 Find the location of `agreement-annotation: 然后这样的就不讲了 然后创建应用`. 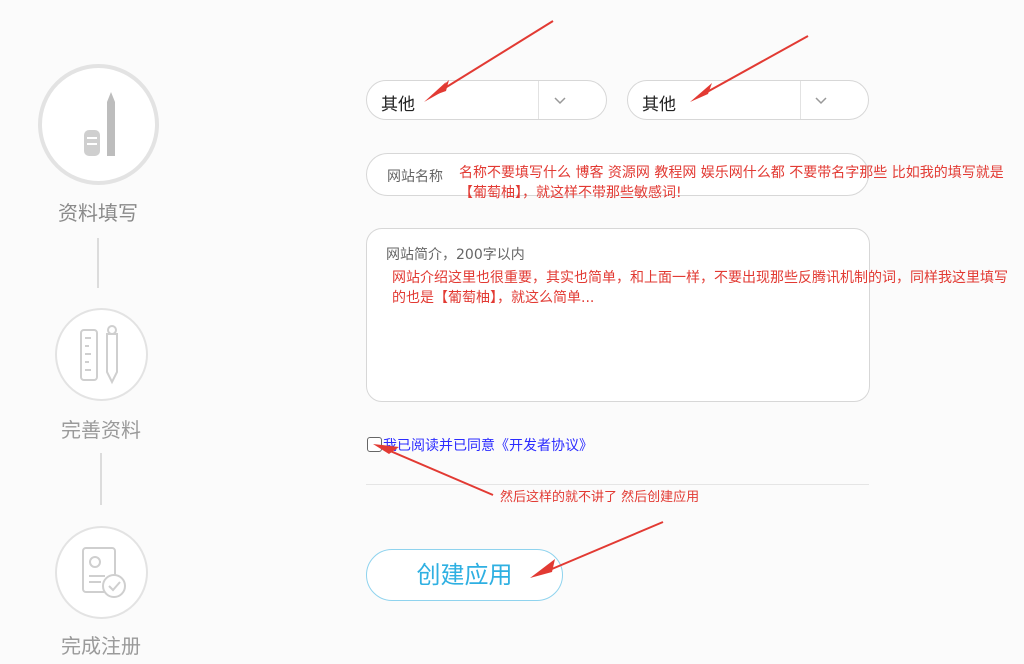

agreement-annotation: 然后这样的就不讲了 然后创建应用 is located at coordinates (600, 497).